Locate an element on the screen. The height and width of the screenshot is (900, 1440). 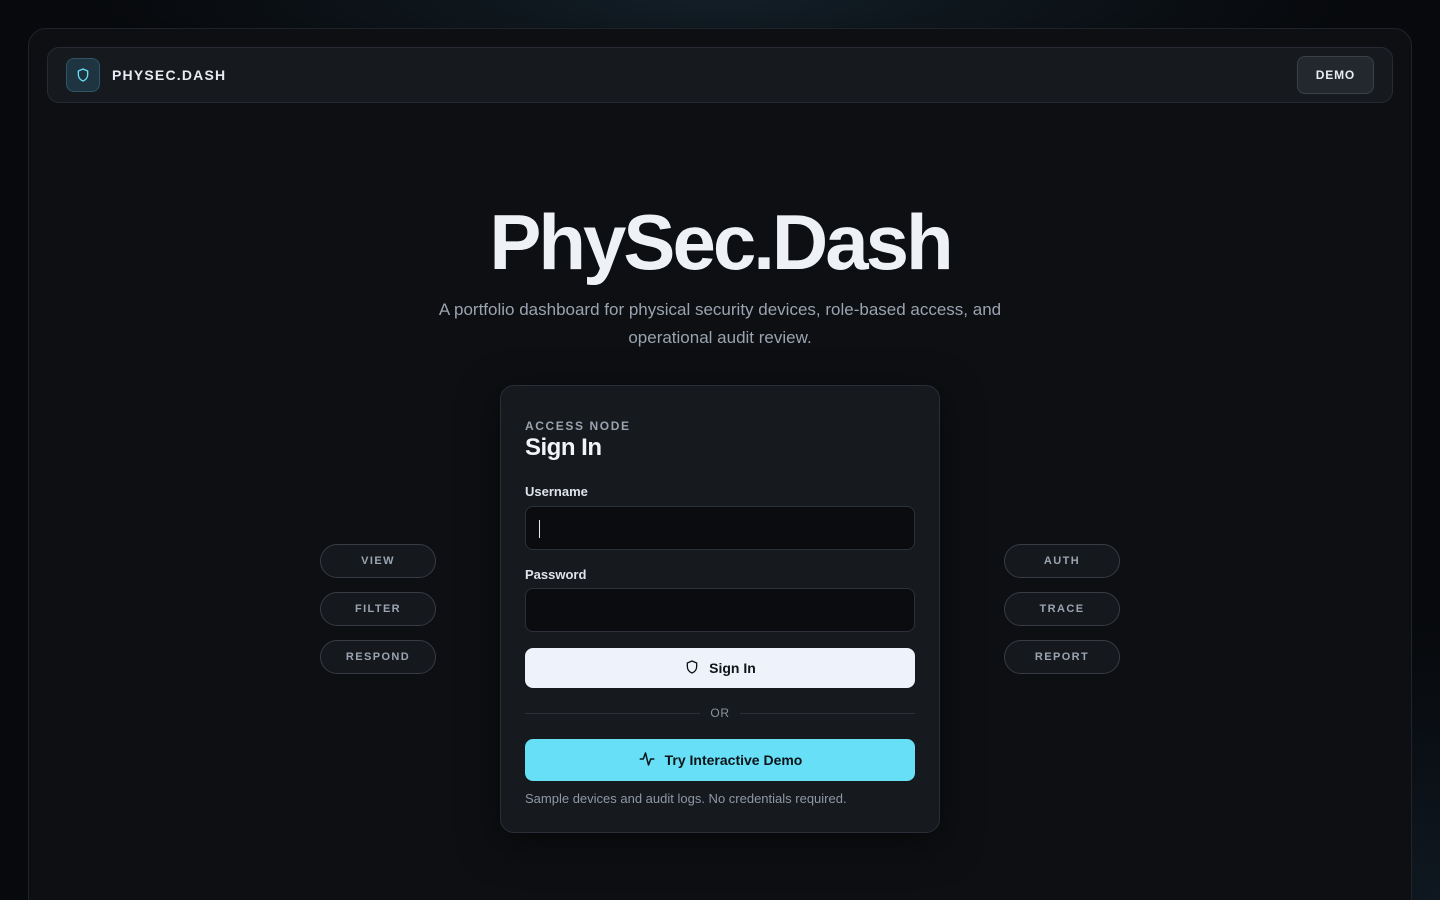
or-divider: OR is located at coordinates (720, 713).